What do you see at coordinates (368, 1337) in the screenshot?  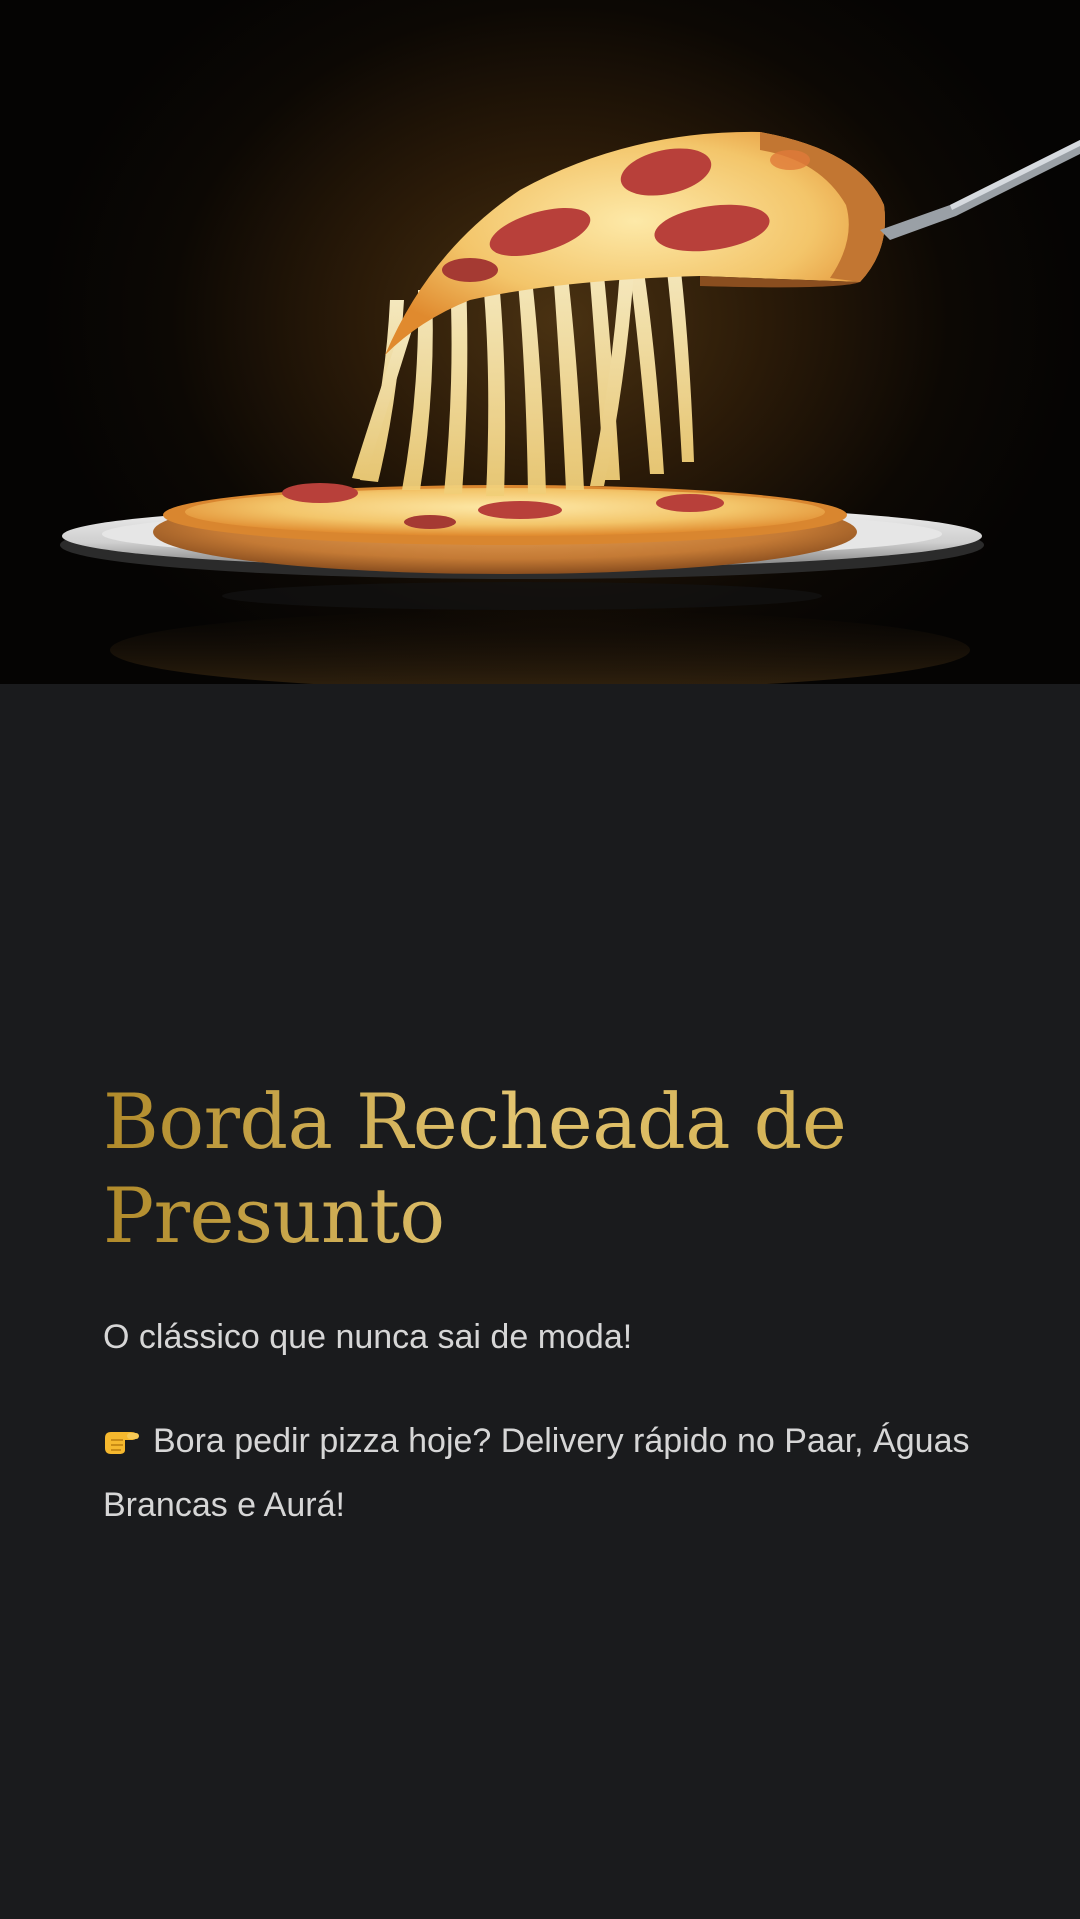 I see `post-subtitle: O clássico que nunca sai de moda!` at bounding box center [368, 1337].